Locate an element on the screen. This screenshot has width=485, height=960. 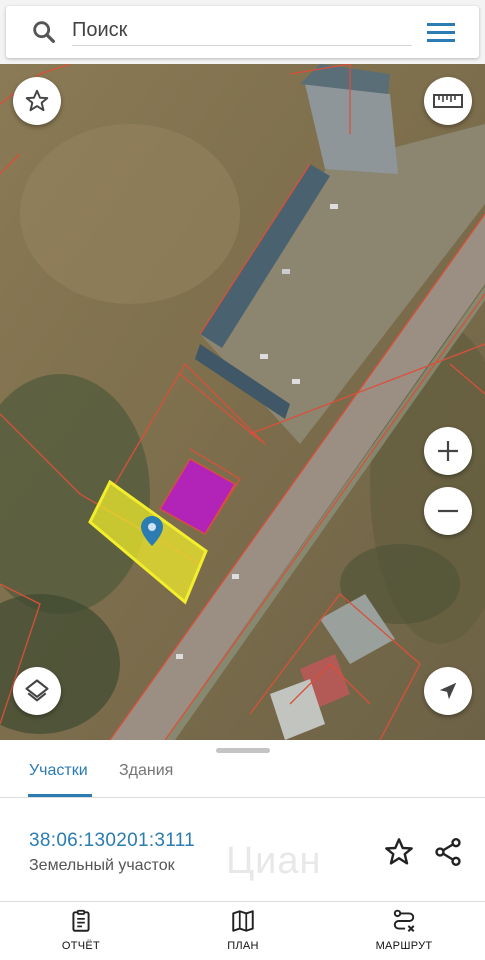
route-icon is located at coordinates (404, 920).